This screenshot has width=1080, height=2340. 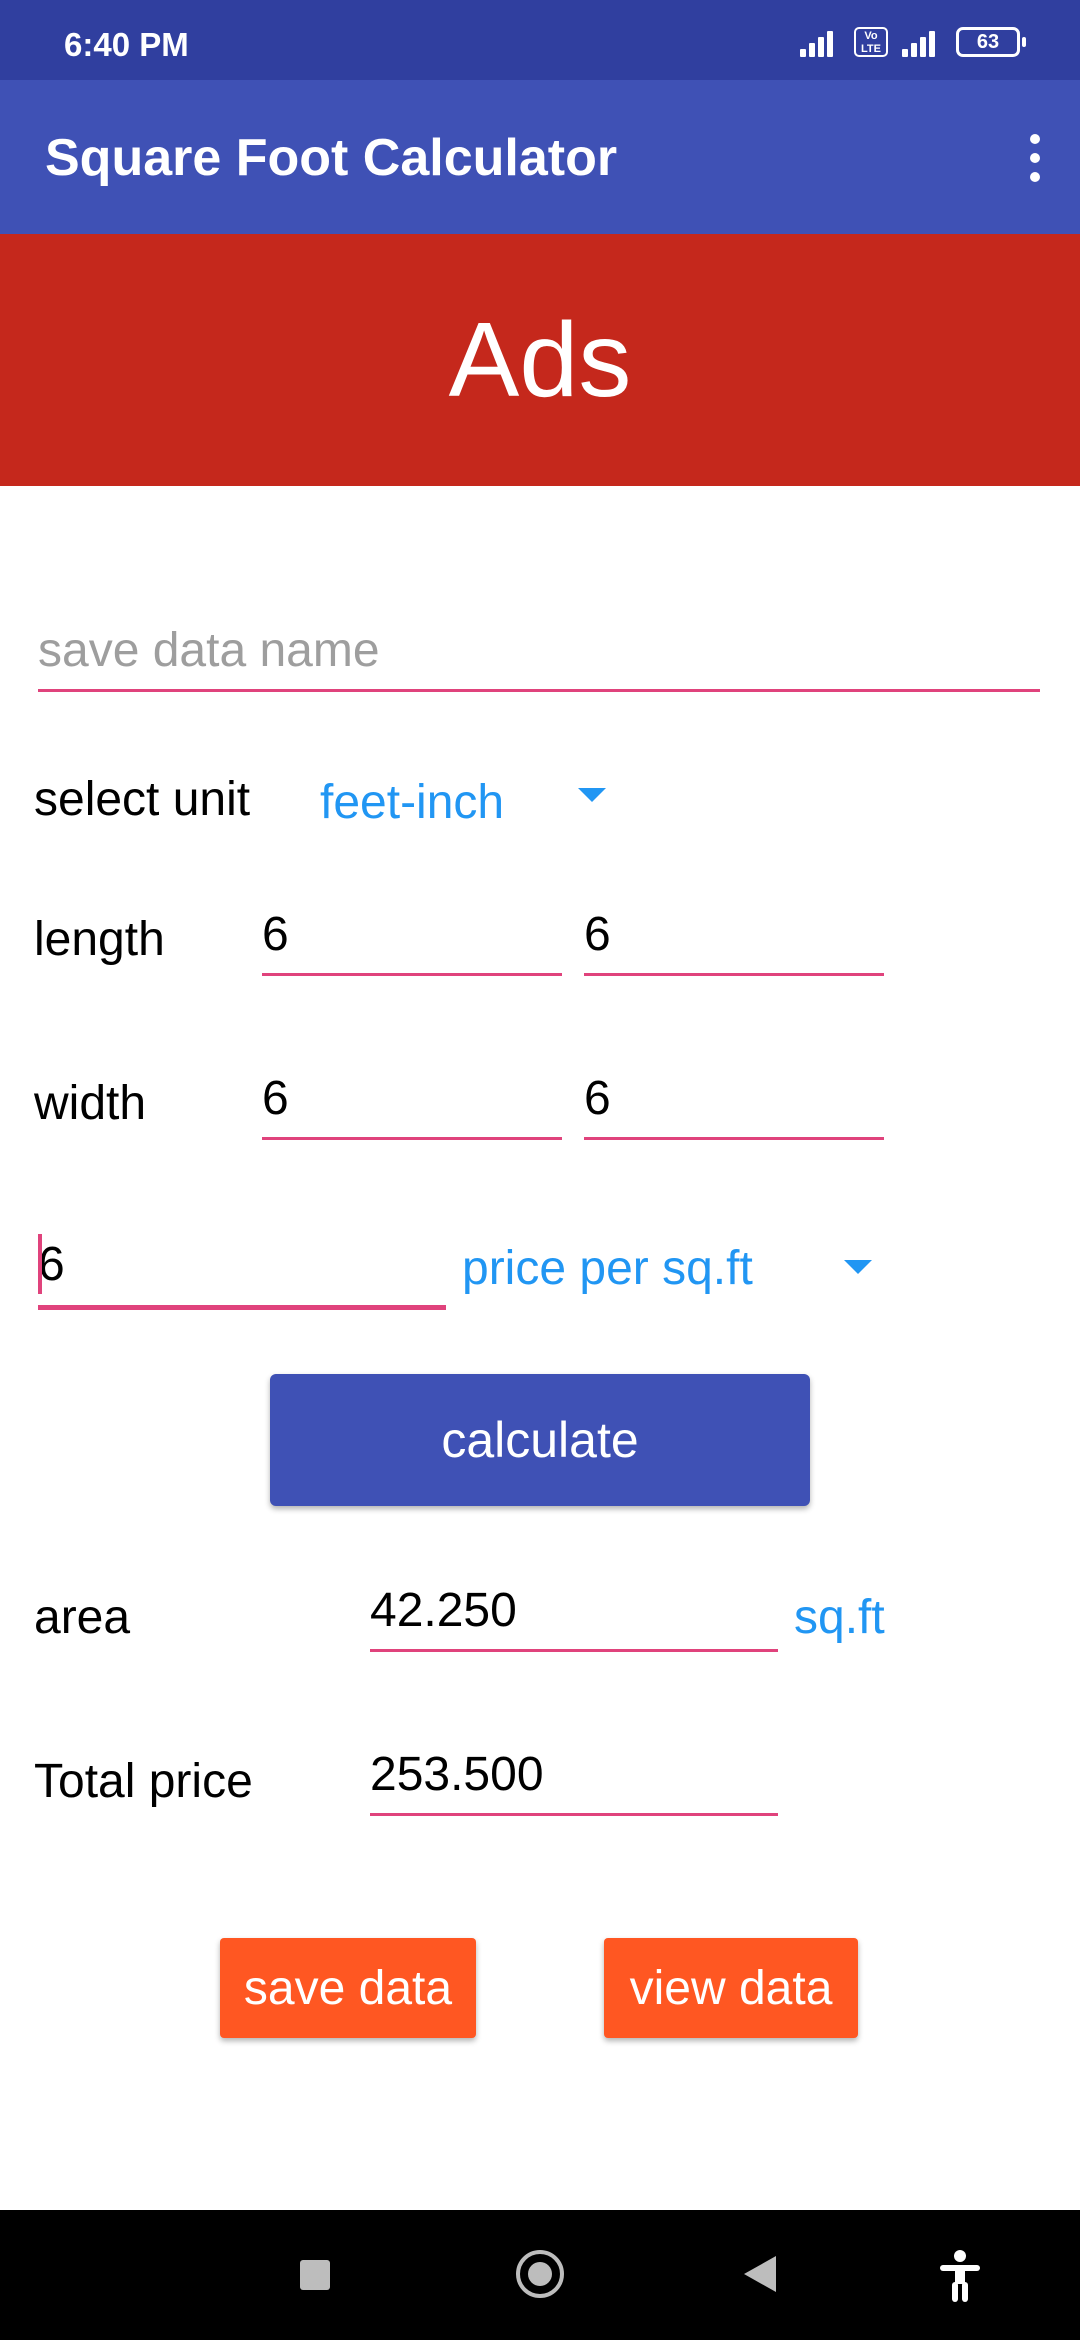 What do you see at coordinates (412, 934) in the screenshot?
I see `length-feet-input` at bounding box center [412, 934].